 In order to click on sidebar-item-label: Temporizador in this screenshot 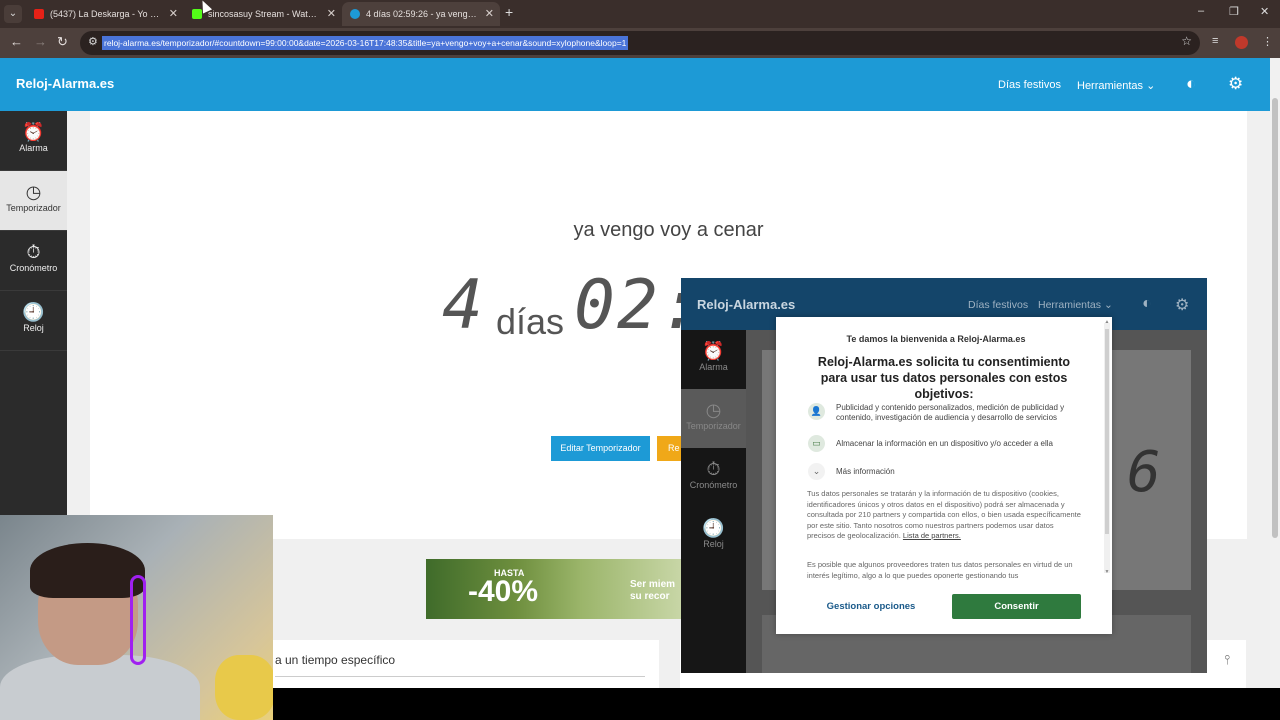, I will do `click(33, 208)`.